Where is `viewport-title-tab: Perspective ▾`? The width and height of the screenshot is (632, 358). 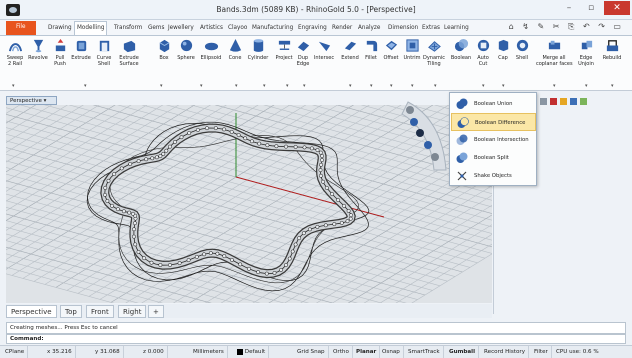 viewport-title-tab: Perspective ▾ is located at coordinates (31, 100).